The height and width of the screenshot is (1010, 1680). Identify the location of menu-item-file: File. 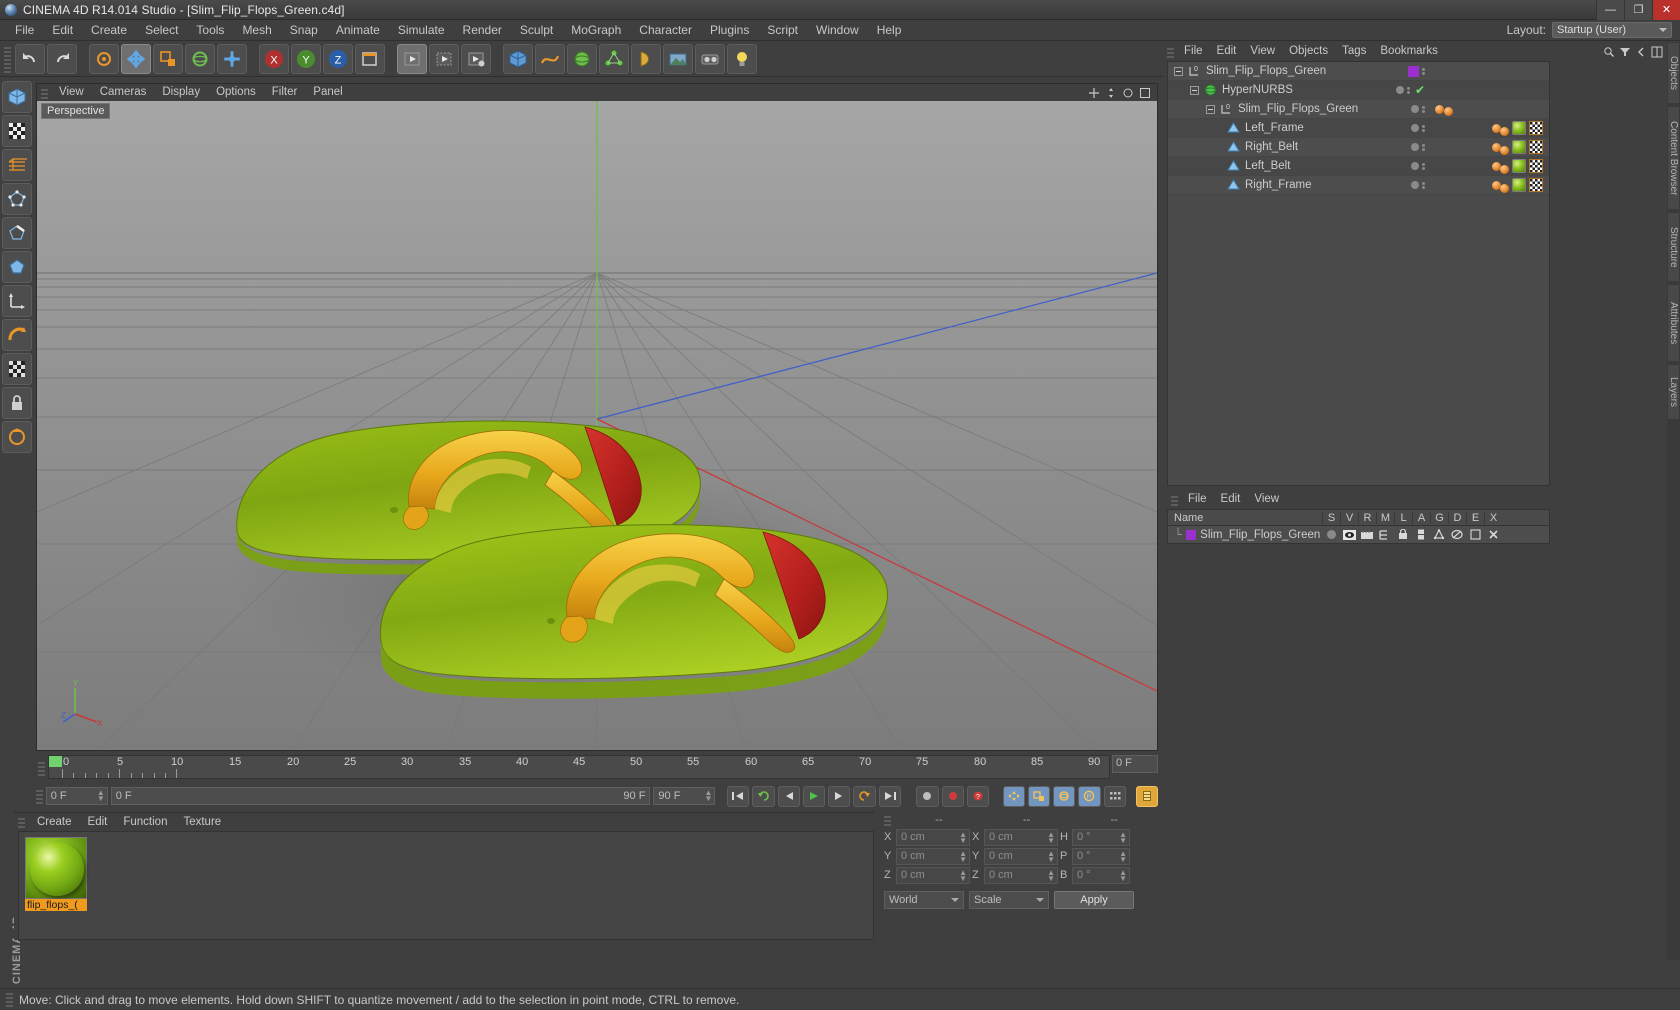
(24, 30).